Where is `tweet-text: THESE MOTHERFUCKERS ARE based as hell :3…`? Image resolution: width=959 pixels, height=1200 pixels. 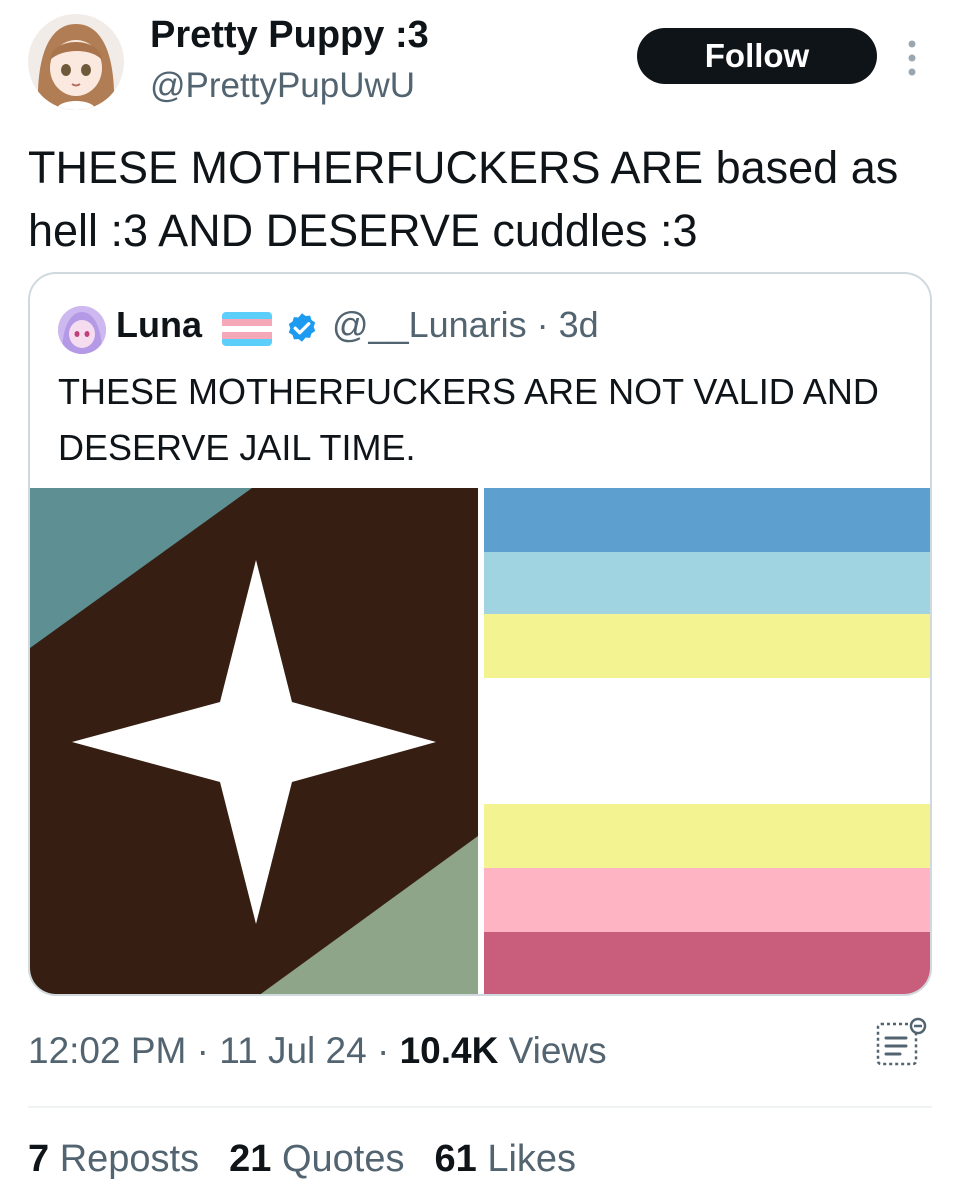 tweet-text: THESE MOTHERFUCKERS ARE based as hell :3… is located at coordinates (463, 199).